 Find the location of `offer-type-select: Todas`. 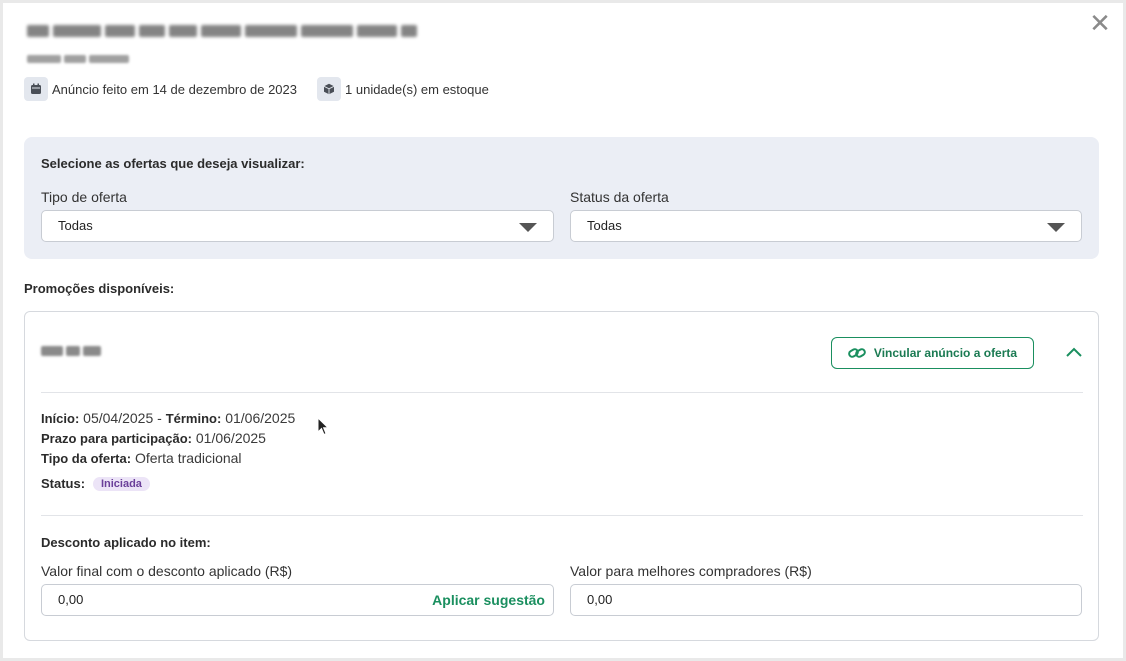

offer-type-select: Todas is located at coordinates (297, 226).